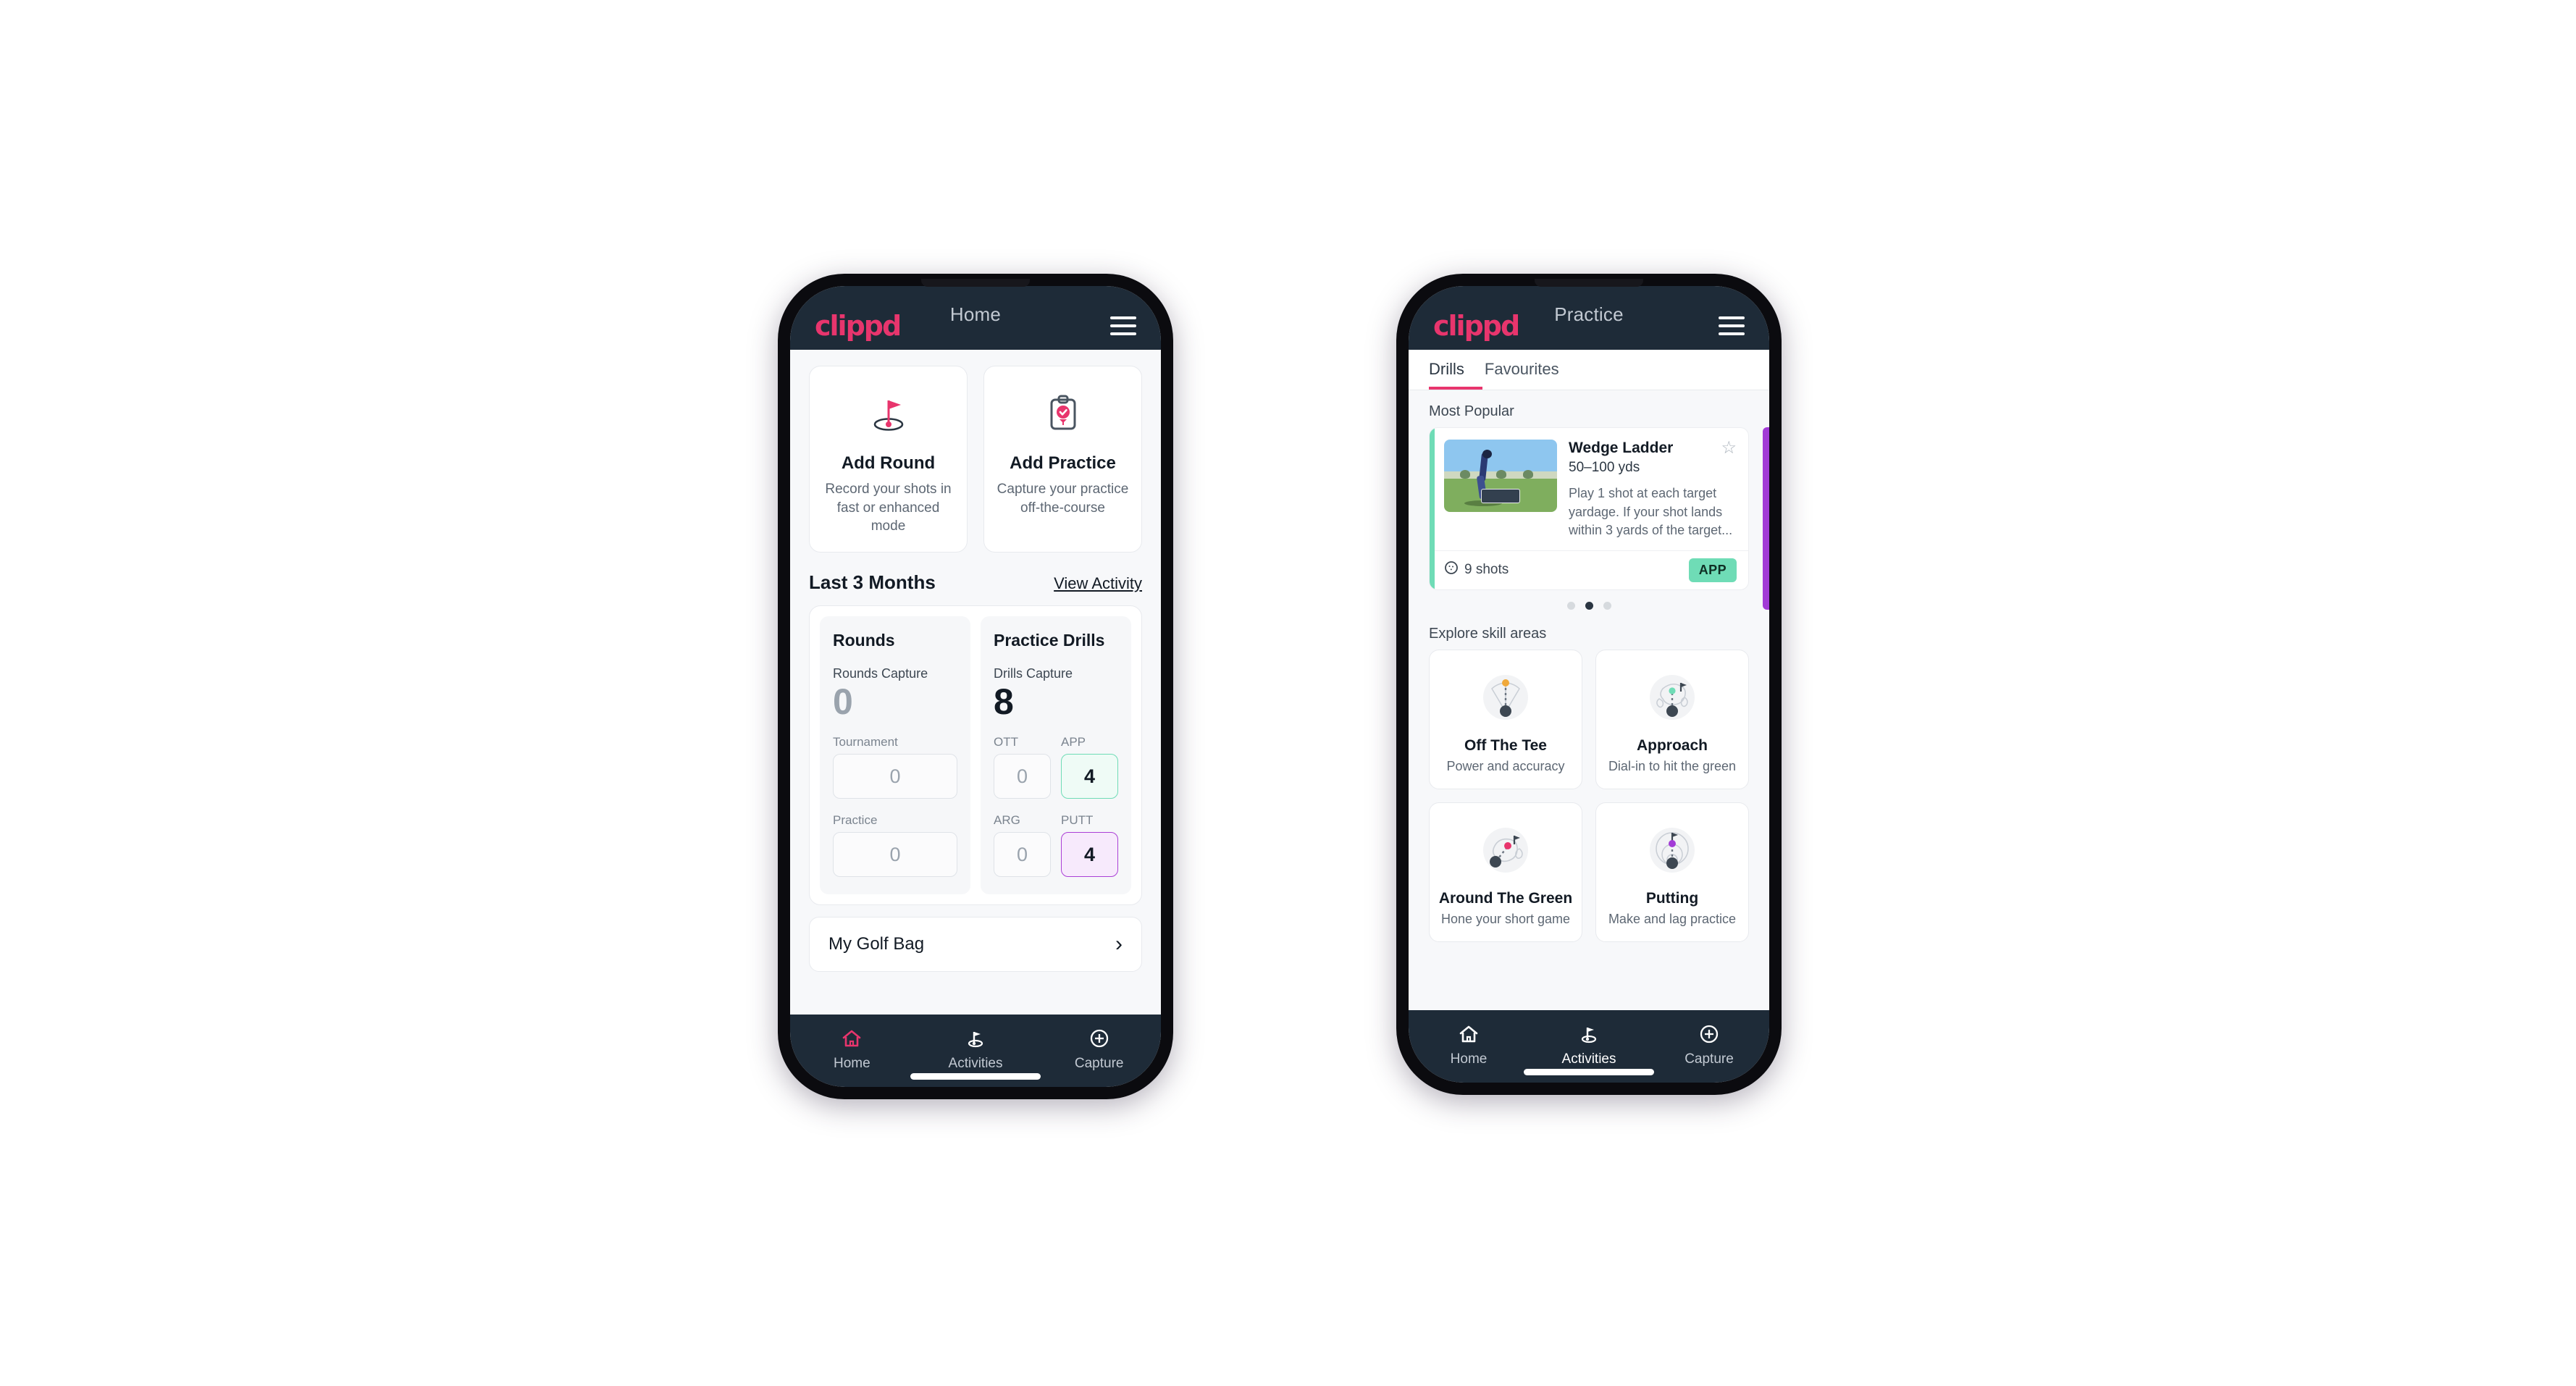 This screenshot has height=1386, width=2576. What do you see at coordinates (1589, 370) in the screenshot?
I see `practice-tabs: Drills Favourites` at bounding box center [1589, 370].